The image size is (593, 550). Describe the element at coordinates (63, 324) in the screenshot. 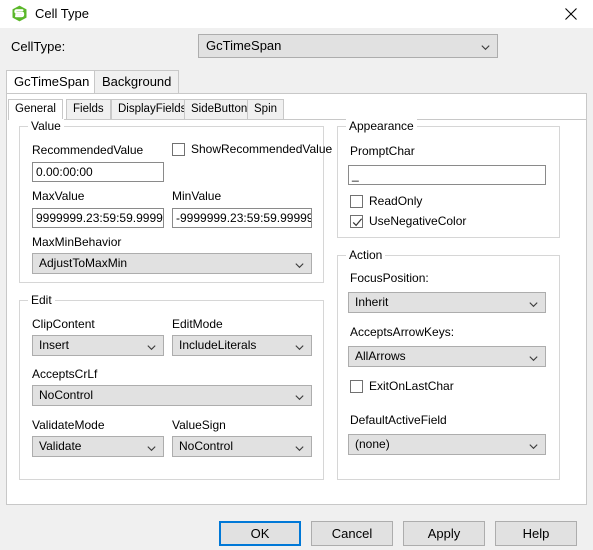

I see `clipcontent-label: ClipContent` at that location.